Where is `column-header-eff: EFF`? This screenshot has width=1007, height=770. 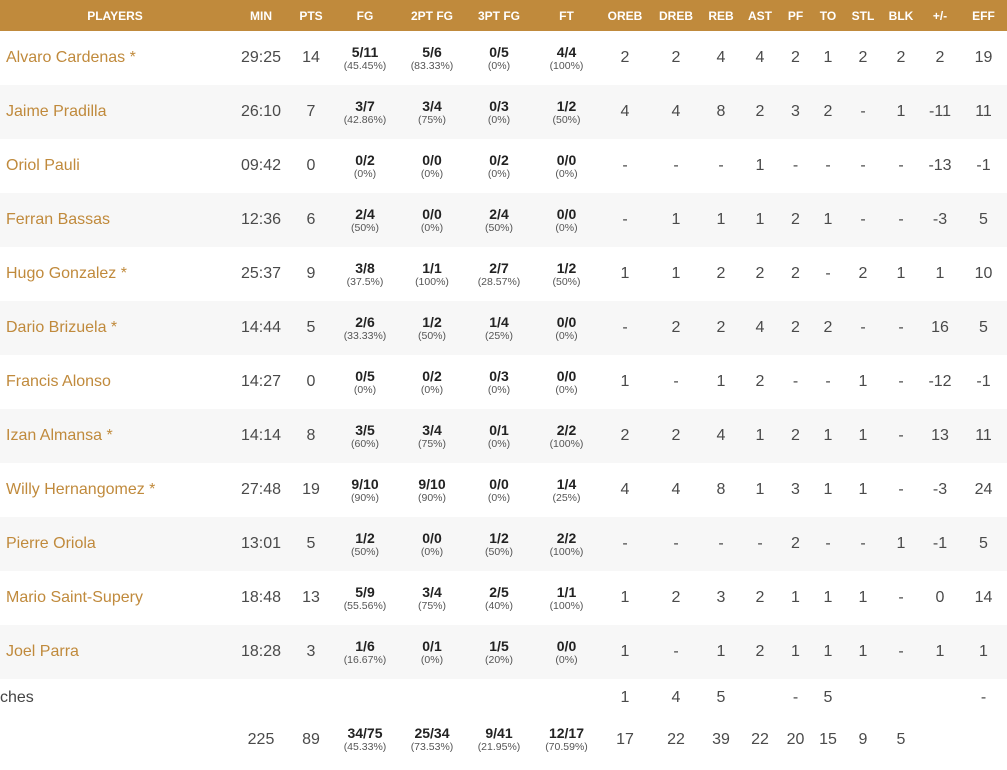
column-header-eff: EFF is located at coordinates (983, 15).